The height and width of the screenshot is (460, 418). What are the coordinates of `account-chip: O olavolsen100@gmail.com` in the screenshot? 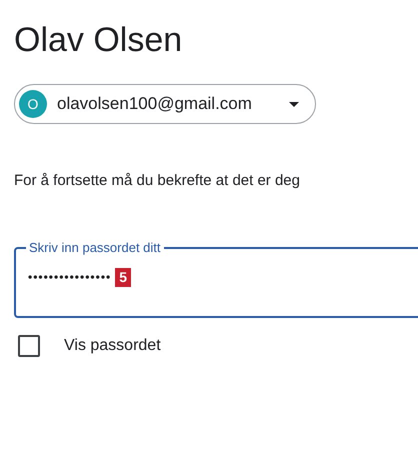 It's located at (165, 104).